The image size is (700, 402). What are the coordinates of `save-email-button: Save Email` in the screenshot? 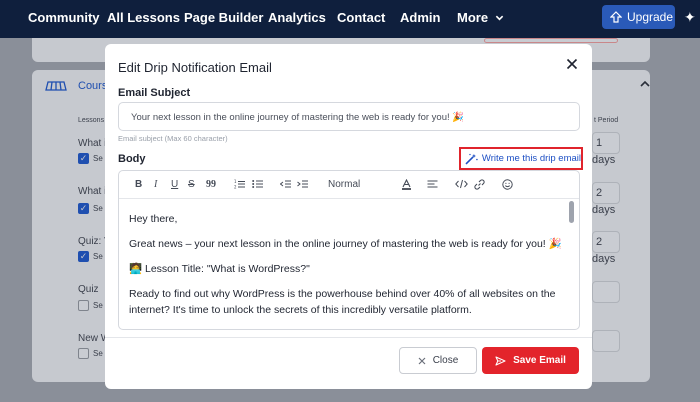 It's located at (530, 360).